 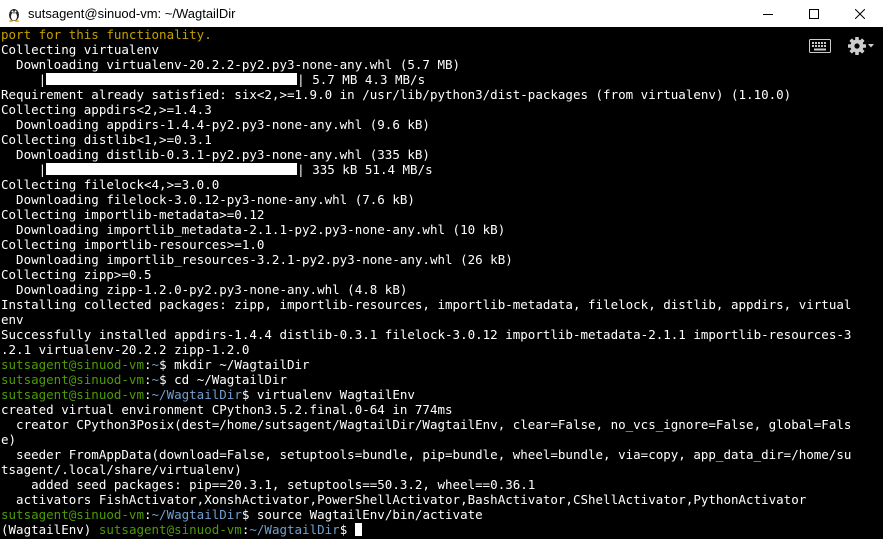 I want to click on terminal-text-segment: Collecting zipp>=0.5, so click(x=76, y=274).